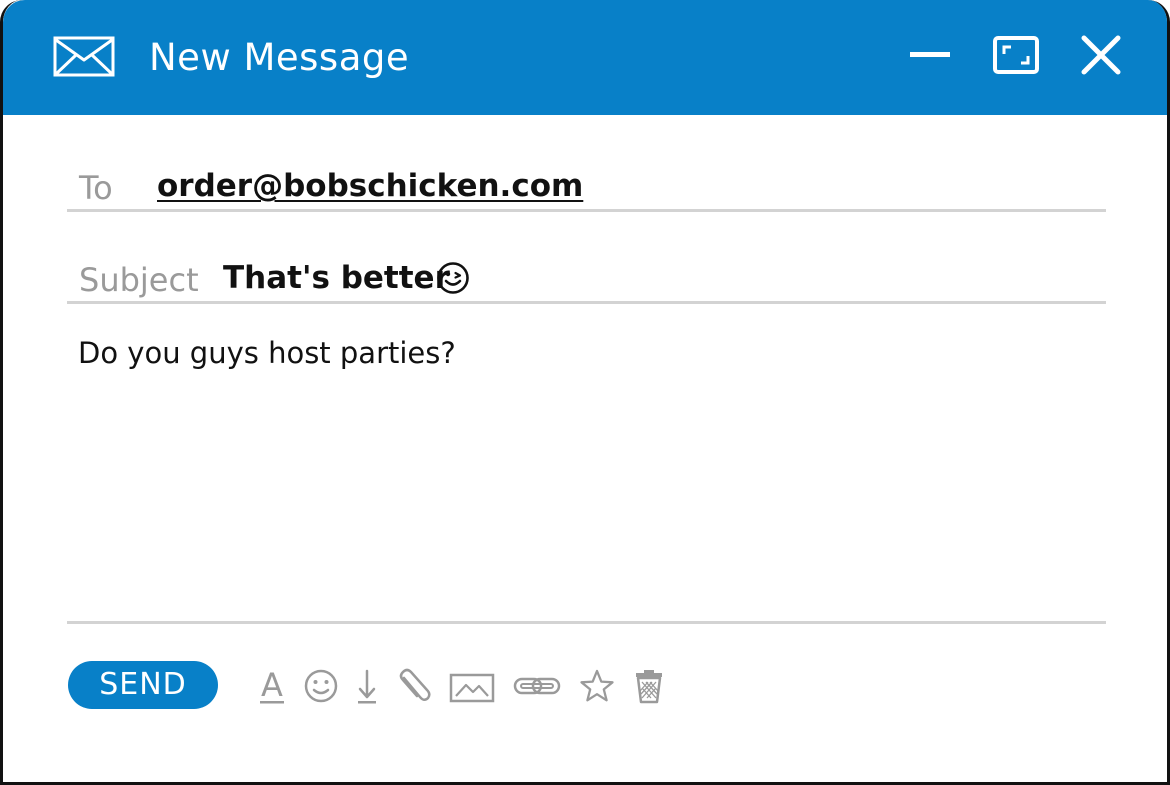 This screenshot has height=785, width=1170. Describe the element at coordinates (413, 686) in the screenshot. I see `attach-icon` at that location.